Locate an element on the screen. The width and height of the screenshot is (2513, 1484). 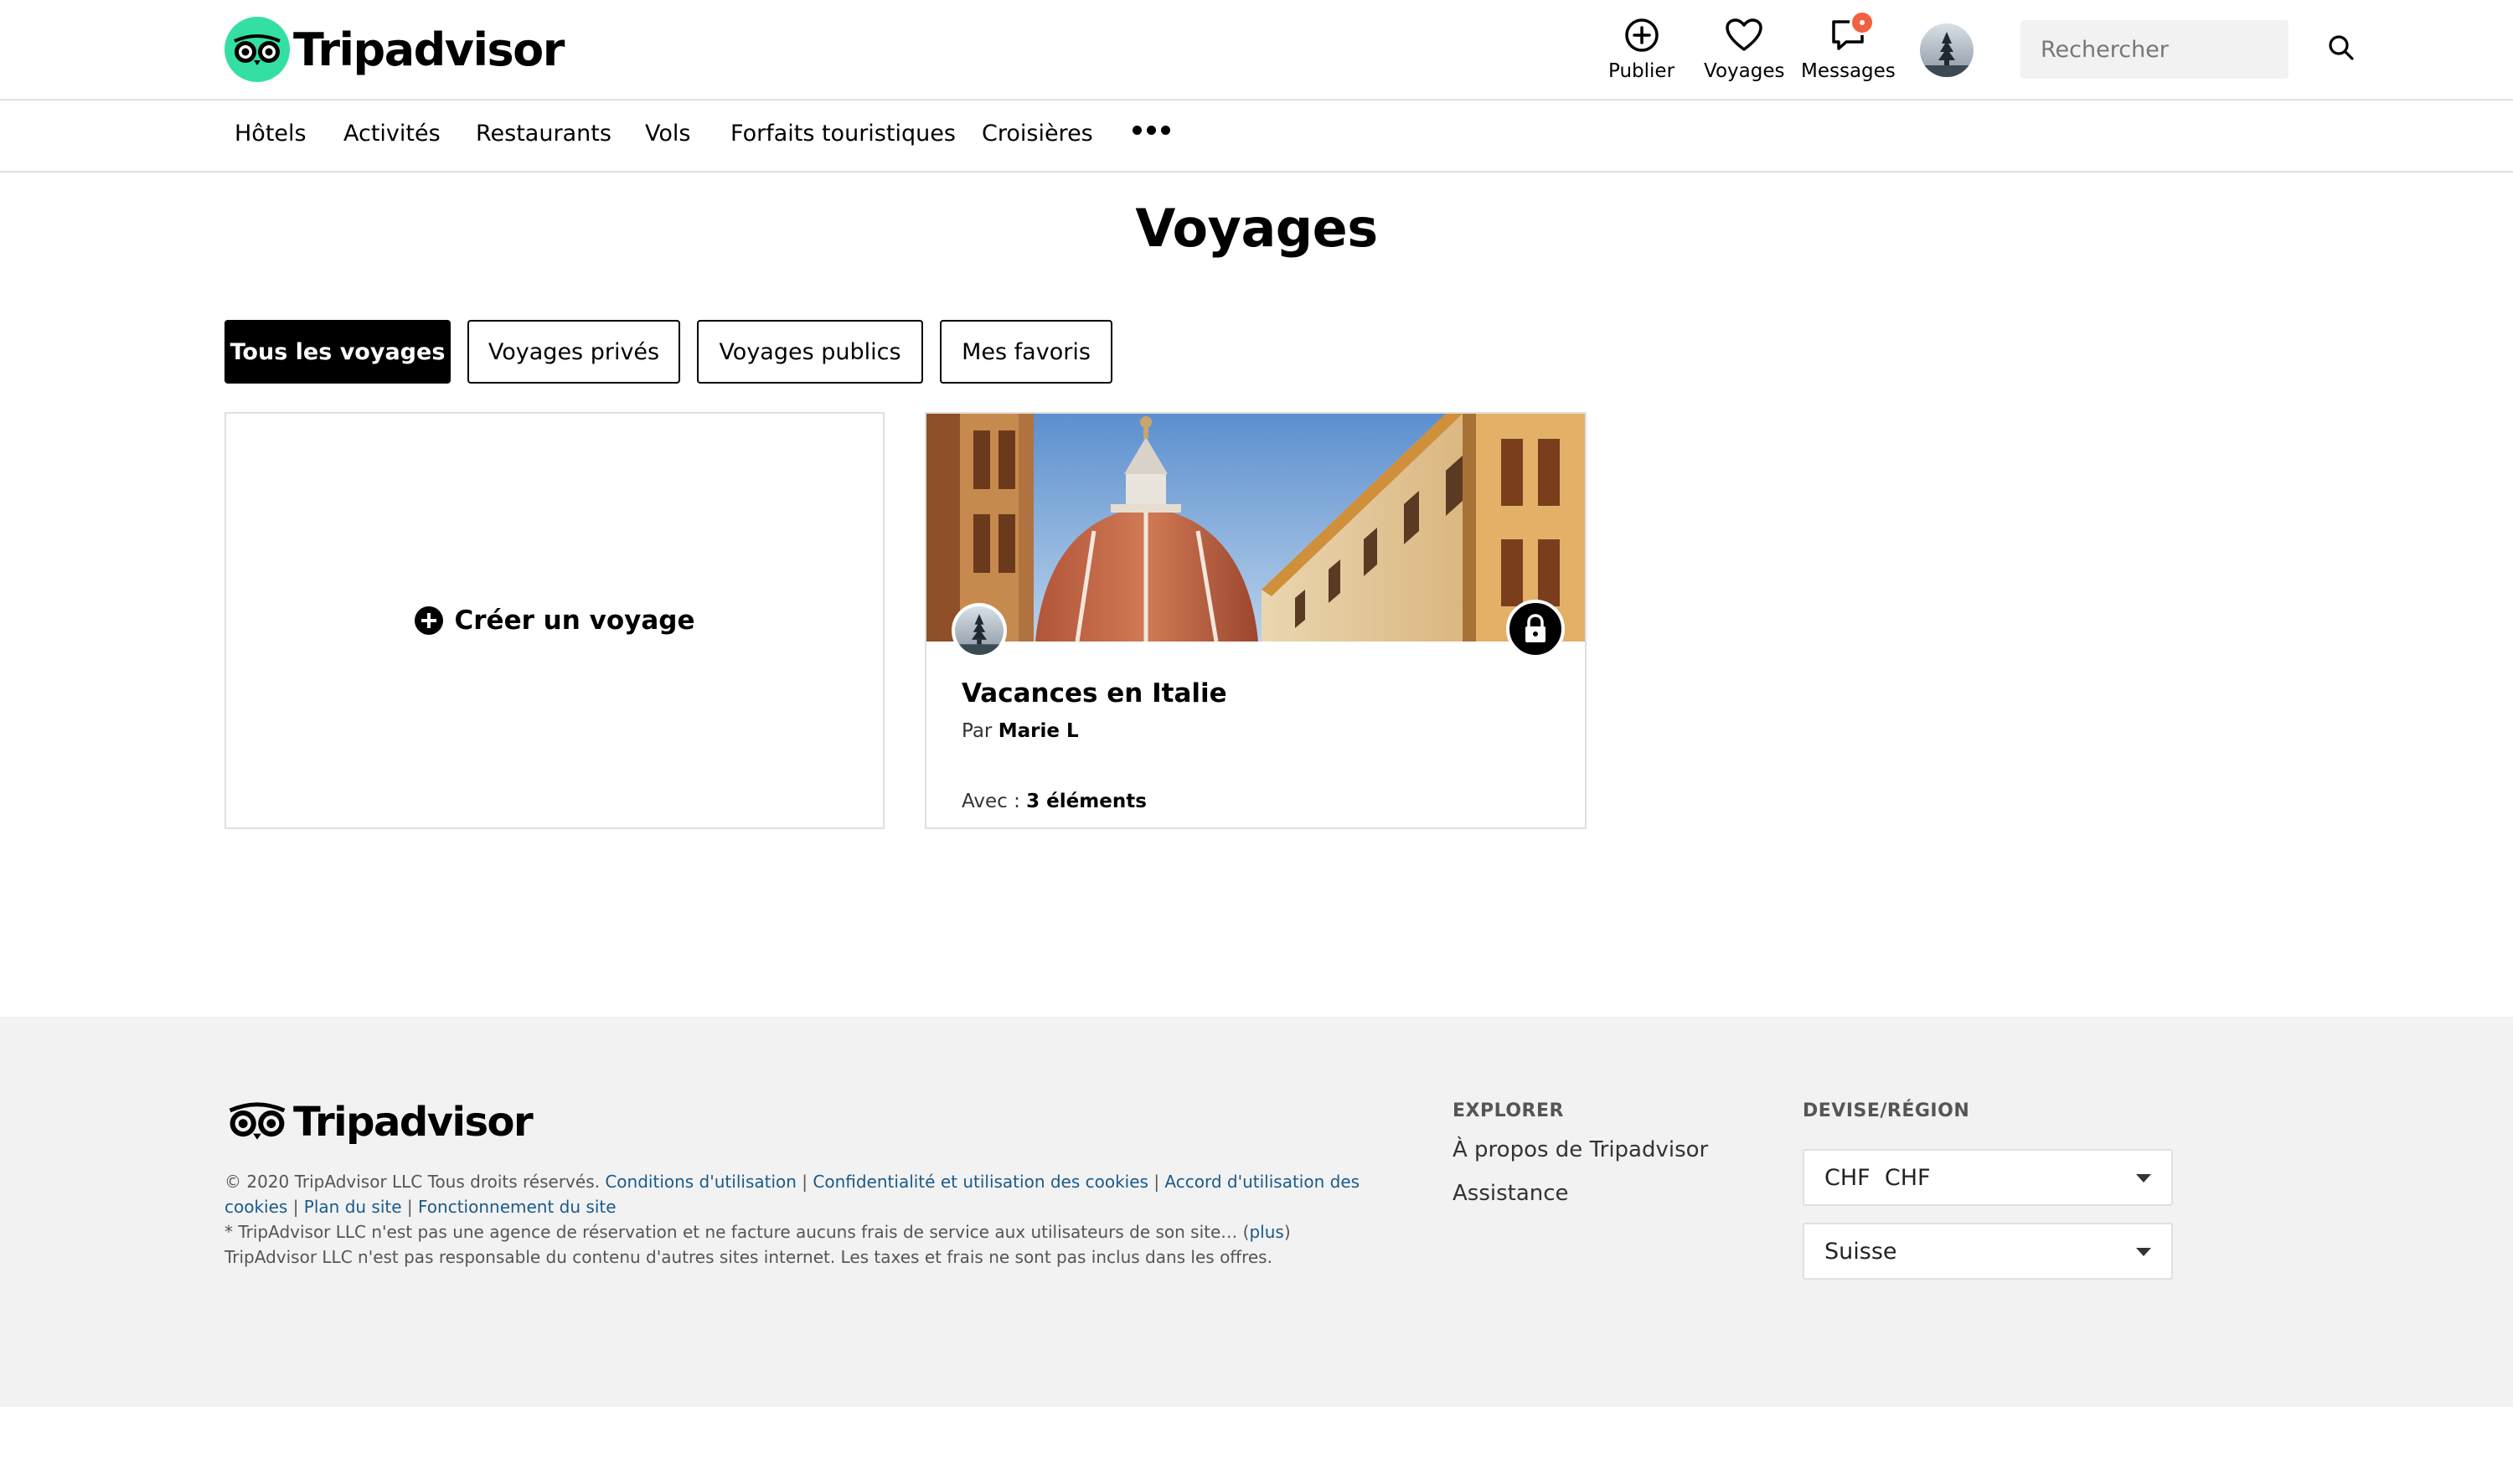
trip-title: Vacances en Italie is located at coordinates (1094, 693).